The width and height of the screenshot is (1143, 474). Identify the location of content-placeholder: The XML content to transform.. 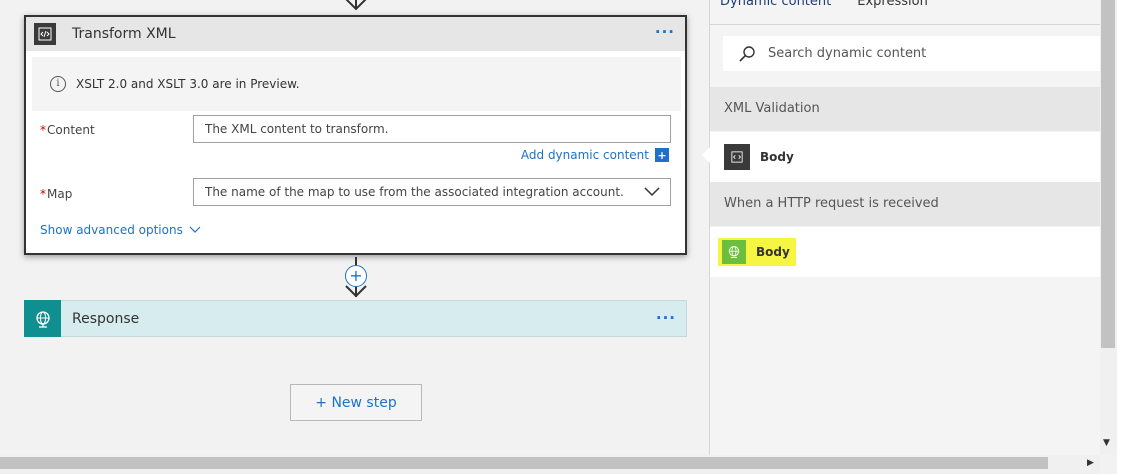
(297, 129).